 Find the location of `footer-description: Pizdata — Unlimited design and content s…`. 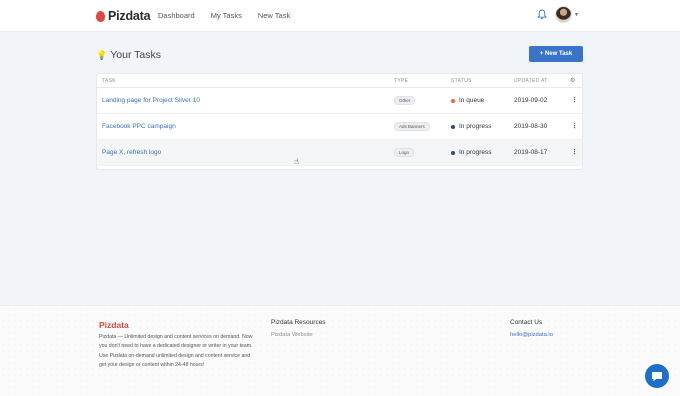

footer-description: Pizdata — Unlimited design and content s… is located at coordinates (176, 351).